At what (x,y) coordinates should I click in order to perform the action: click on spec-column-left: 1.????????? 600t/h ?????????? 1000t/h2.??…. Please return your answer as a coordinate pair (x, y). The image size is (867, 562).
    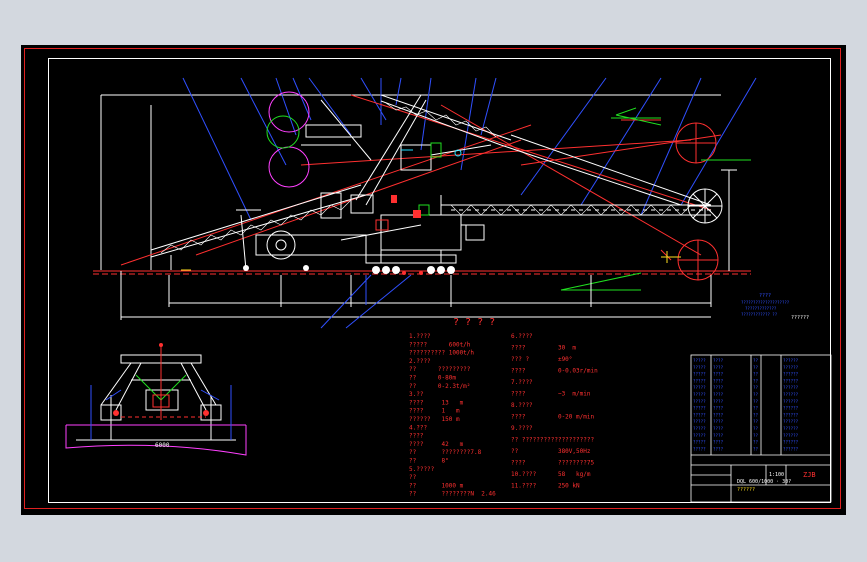
    Looking at the image, I should click on (452, 415).